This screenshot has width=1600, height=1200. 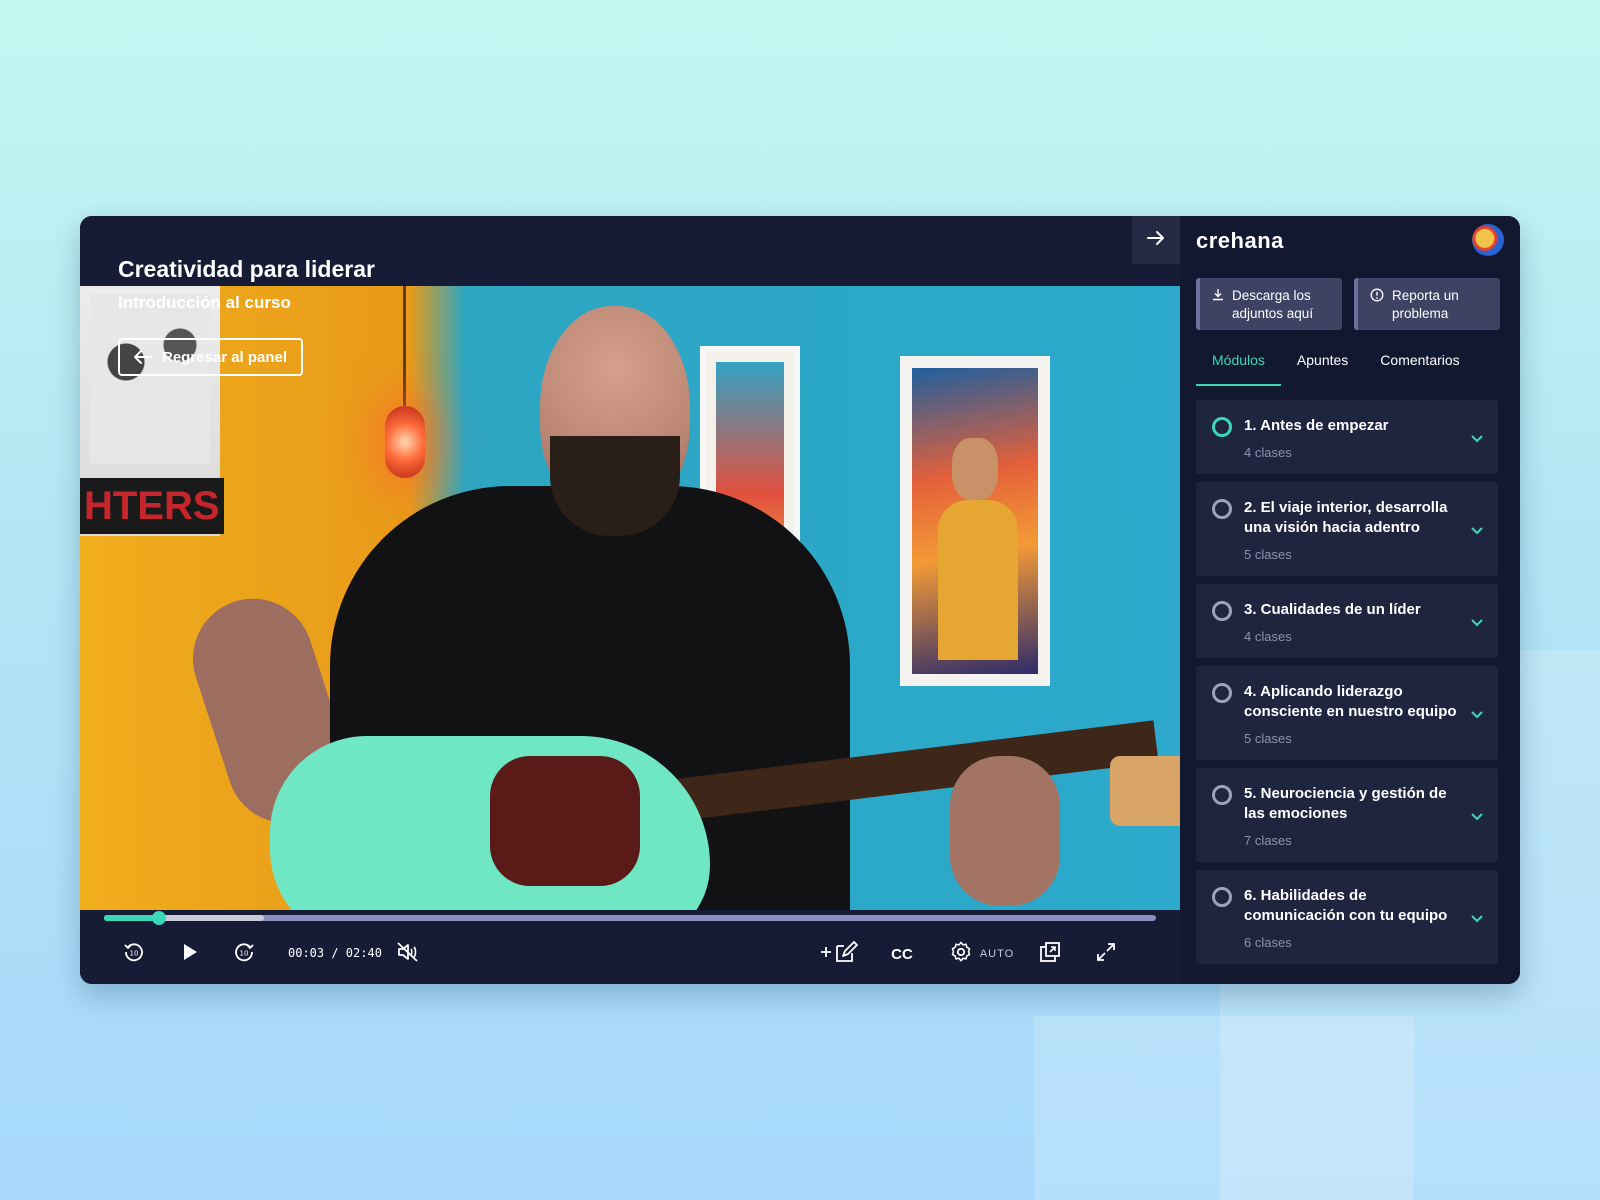 What do you see at coordinates (131, 918) in the screenshot?
I see `progress-played` at bounding box center [131, 918].